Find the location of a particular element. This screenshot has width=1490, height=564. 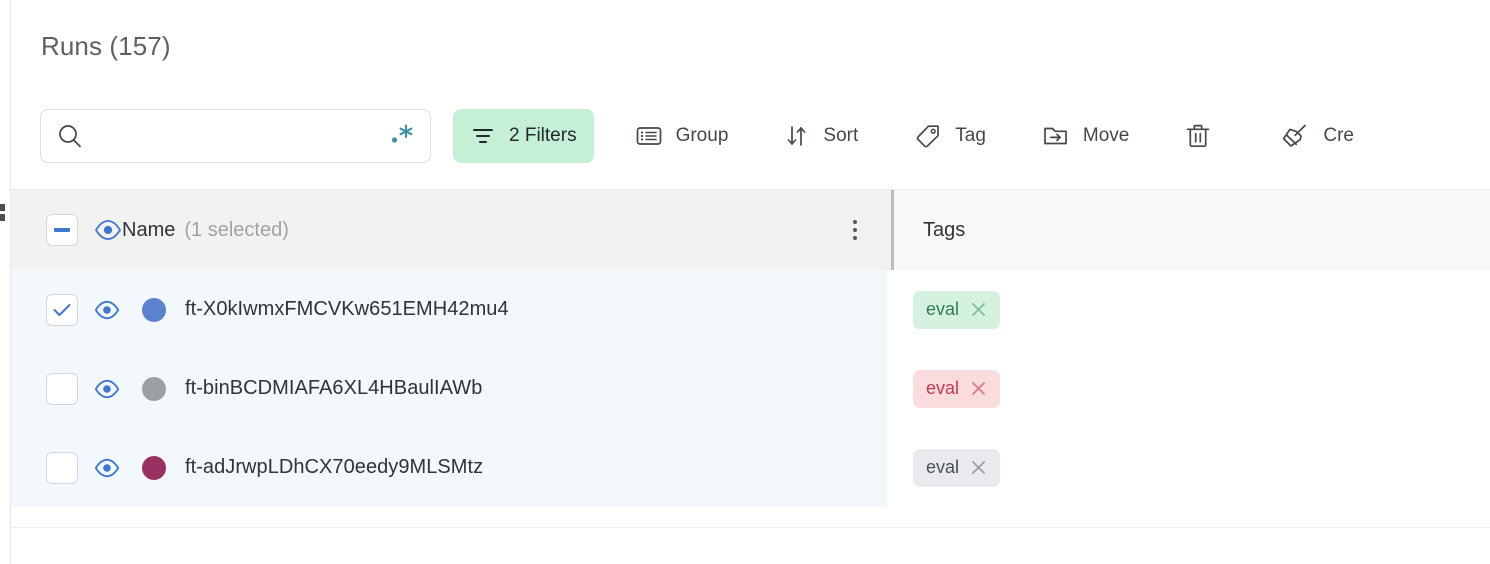

tag-icon is located at coordinates (928, 136).